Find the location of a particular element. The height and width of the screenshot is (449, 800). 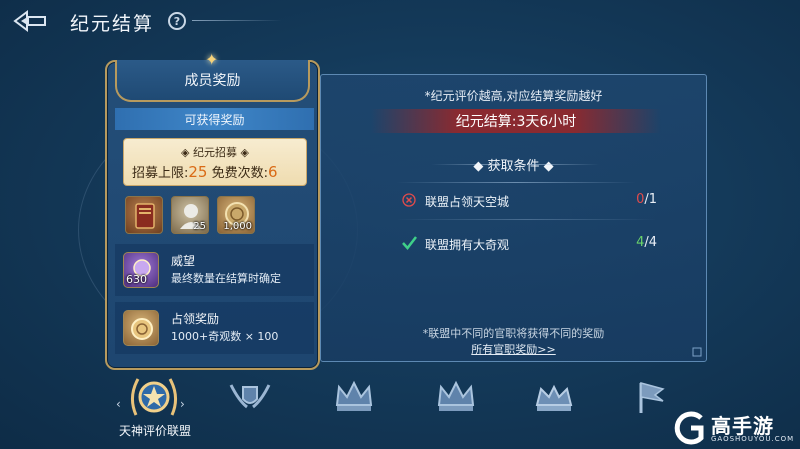

condition-progress: 0/1 is located at coordinates (646, 199).